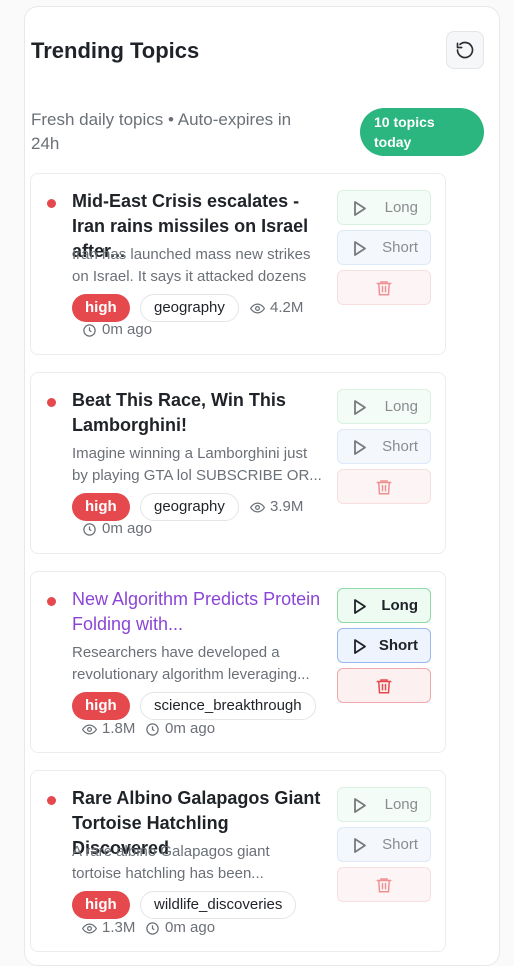 This screenshot has width=514, height=966. What do you see at coordinates (257, 56) in the screenshot?
I see `panel-header: Trending Topics` at bounding box center [257, 56].